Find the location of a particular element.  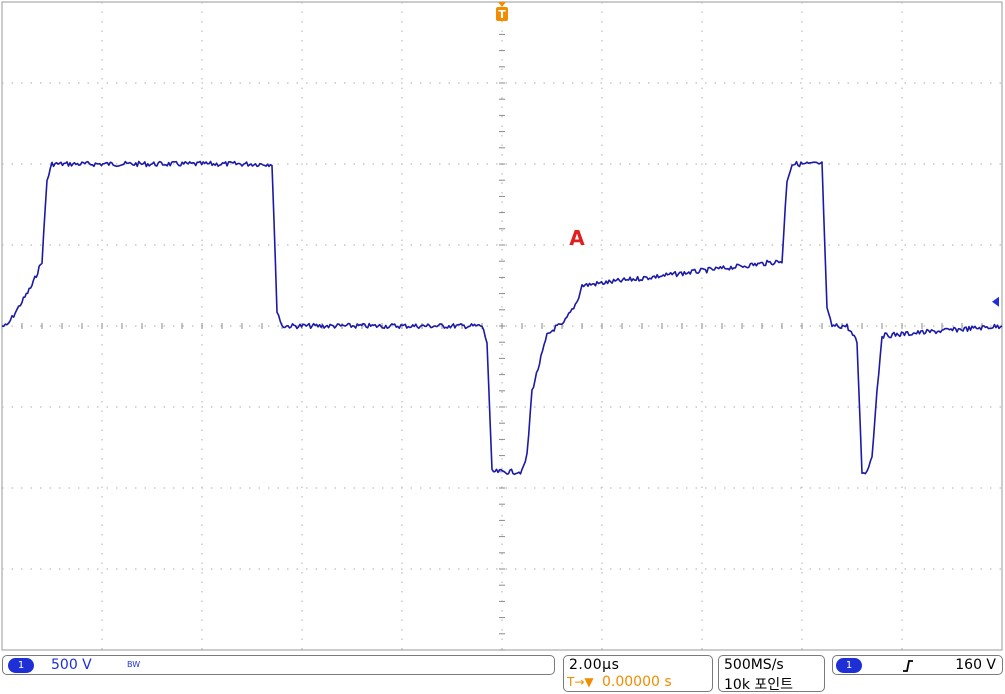

channel-info-box: 1 500 V BW is located at coordinates (278, 665).